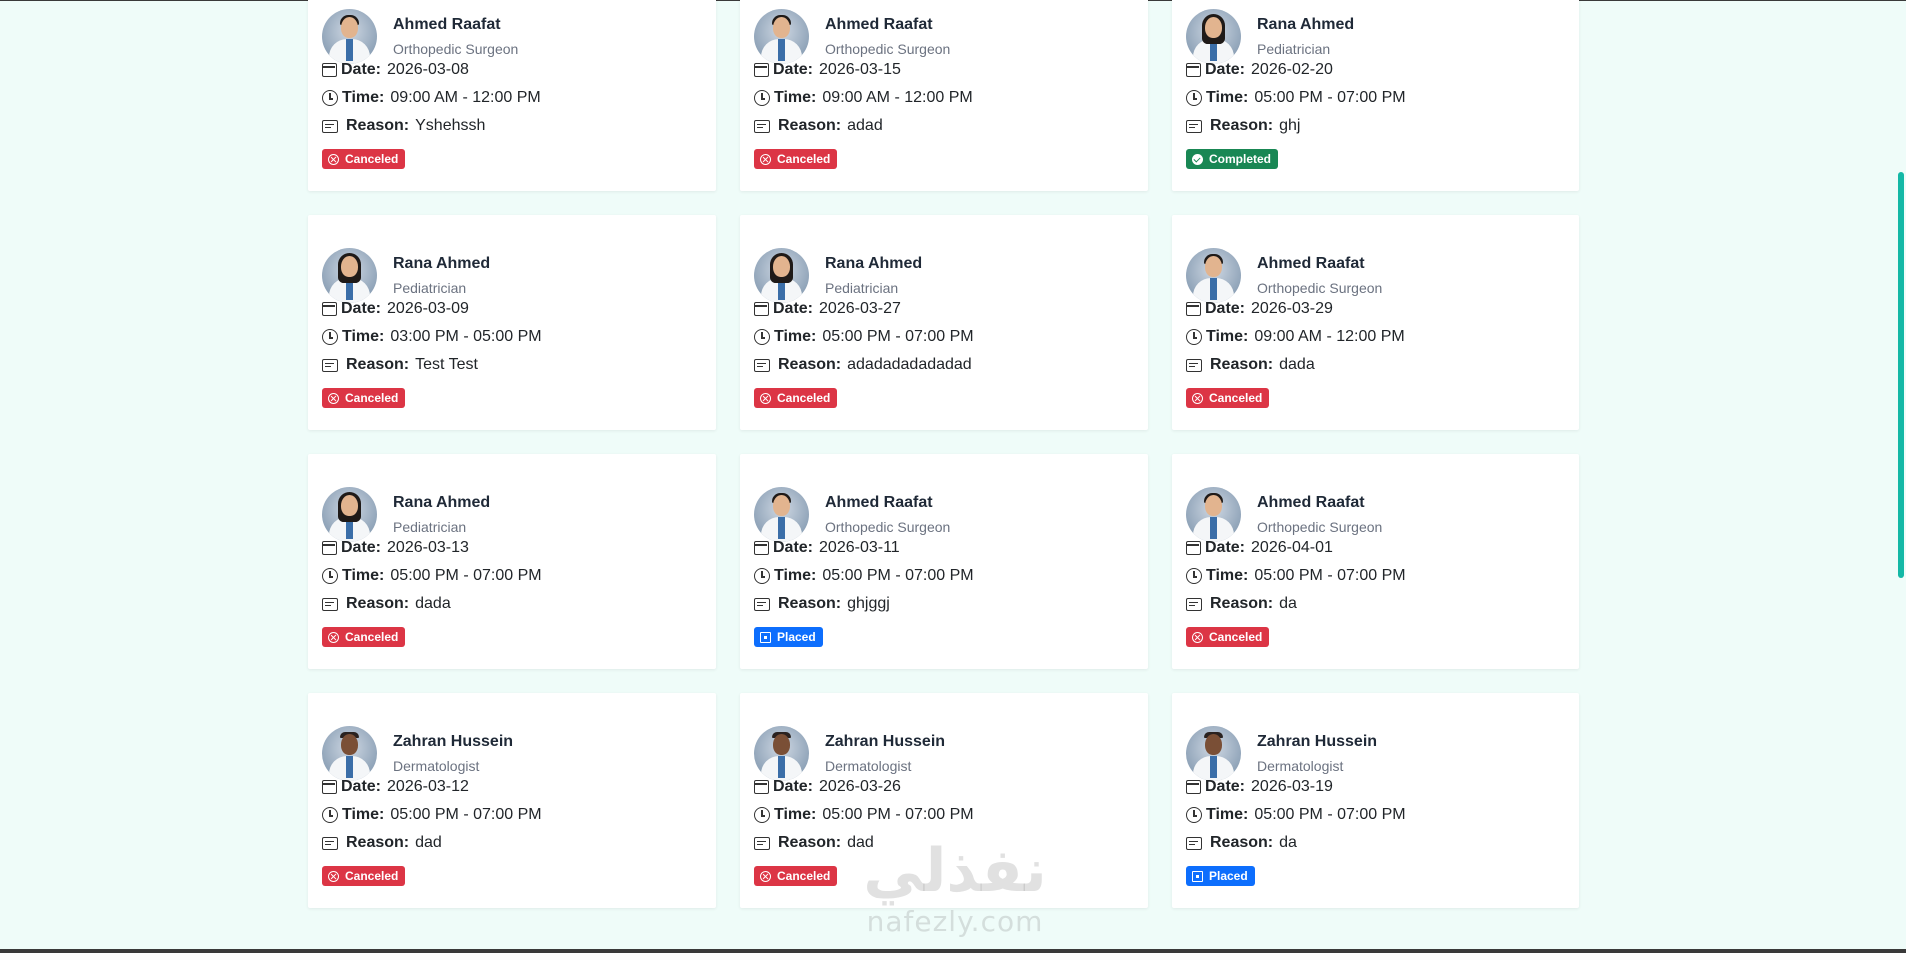 The height and width of the screenshot is (953, 1906). Describe the element at coordinates (1228, 876) in the screenshot. I see `status-text: Placed` at that location.